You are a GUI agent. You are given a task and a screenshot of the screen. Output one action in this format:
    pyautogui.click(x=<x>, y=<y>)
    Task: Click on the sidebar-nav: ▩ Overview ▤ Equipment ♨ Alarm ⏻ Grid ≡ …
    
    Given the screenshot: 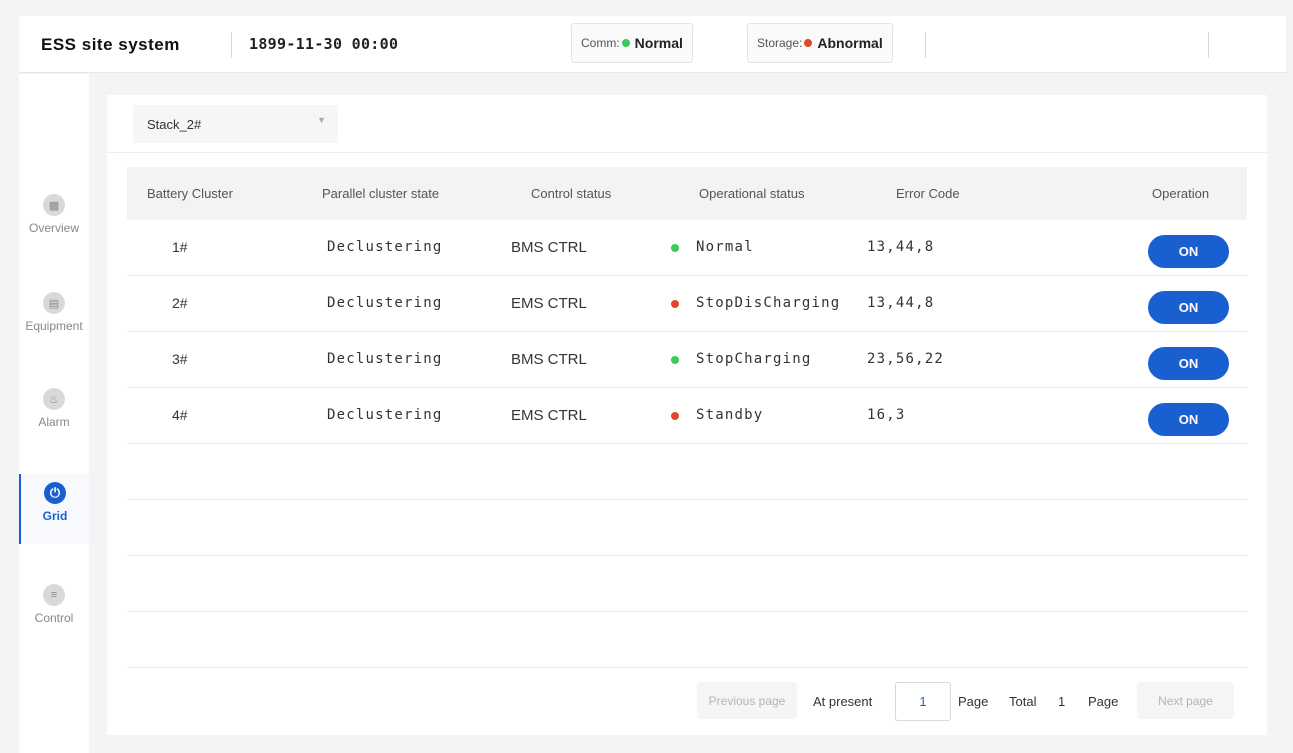 What is the action you would take?
    pyautogui.click(x=54, y=413)
    